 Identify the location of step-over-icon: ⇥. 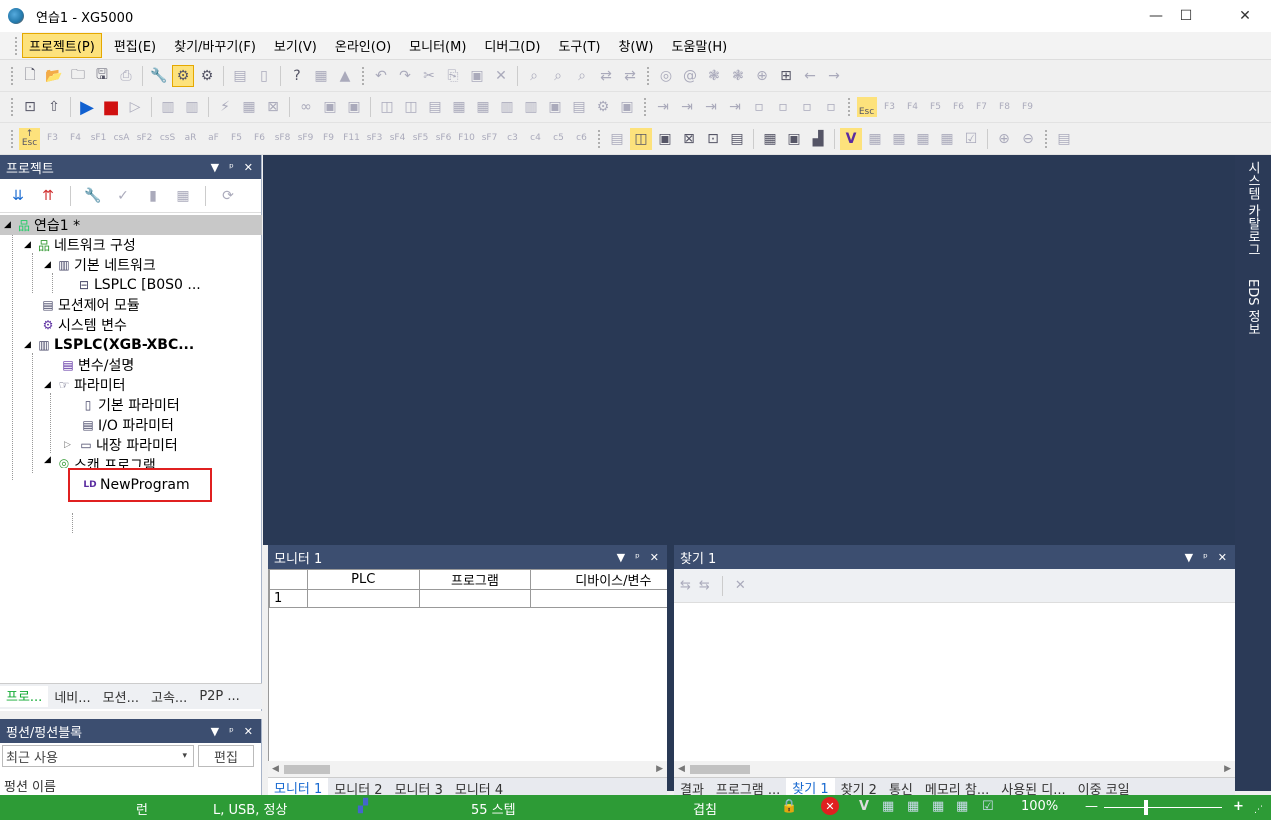
(687, 107).